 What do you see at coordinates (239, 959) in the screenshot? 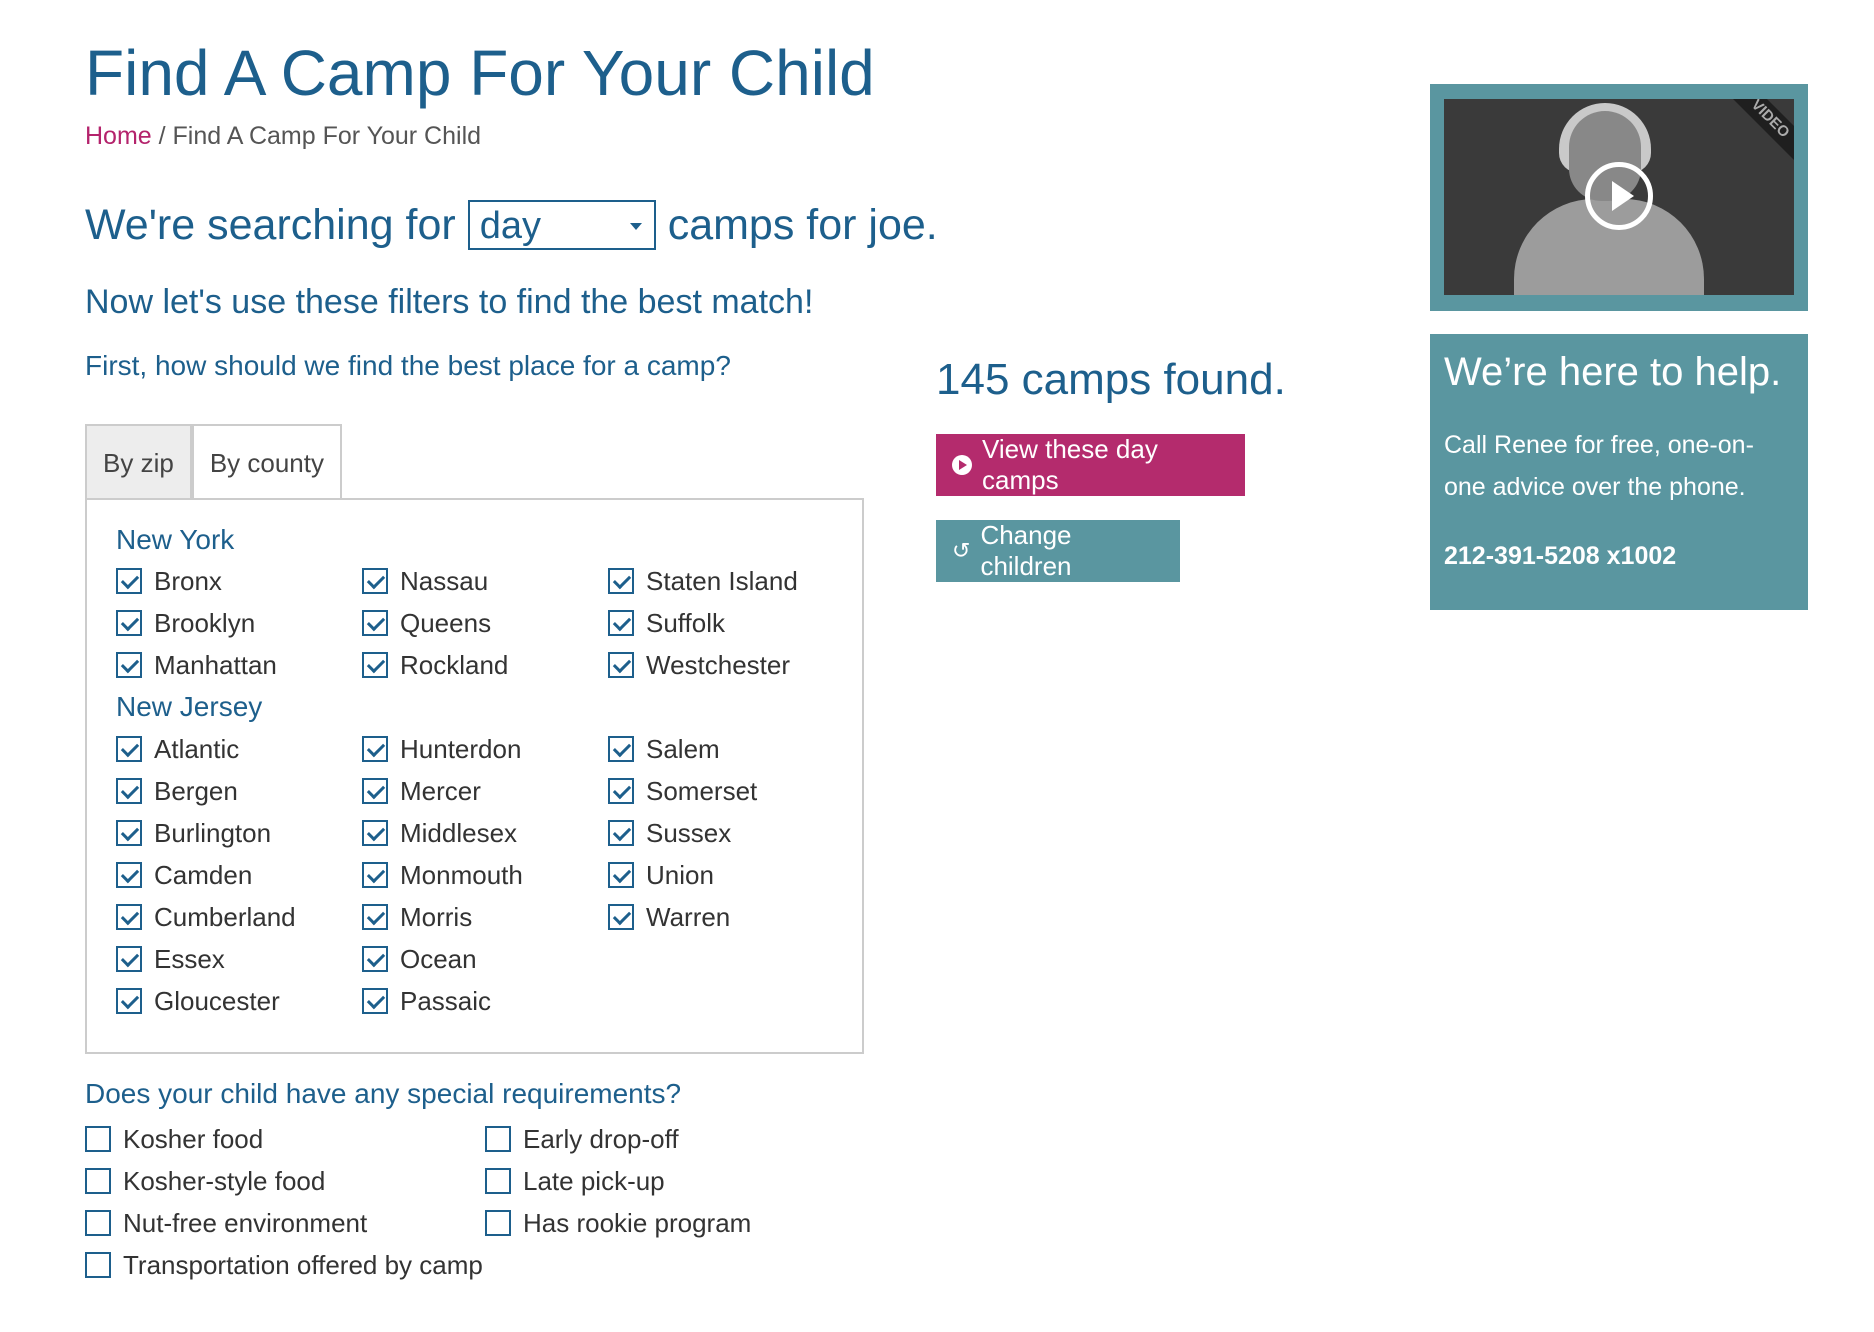
I see `checkbox-item-essex: Essex` at bounding box center [239, 959].